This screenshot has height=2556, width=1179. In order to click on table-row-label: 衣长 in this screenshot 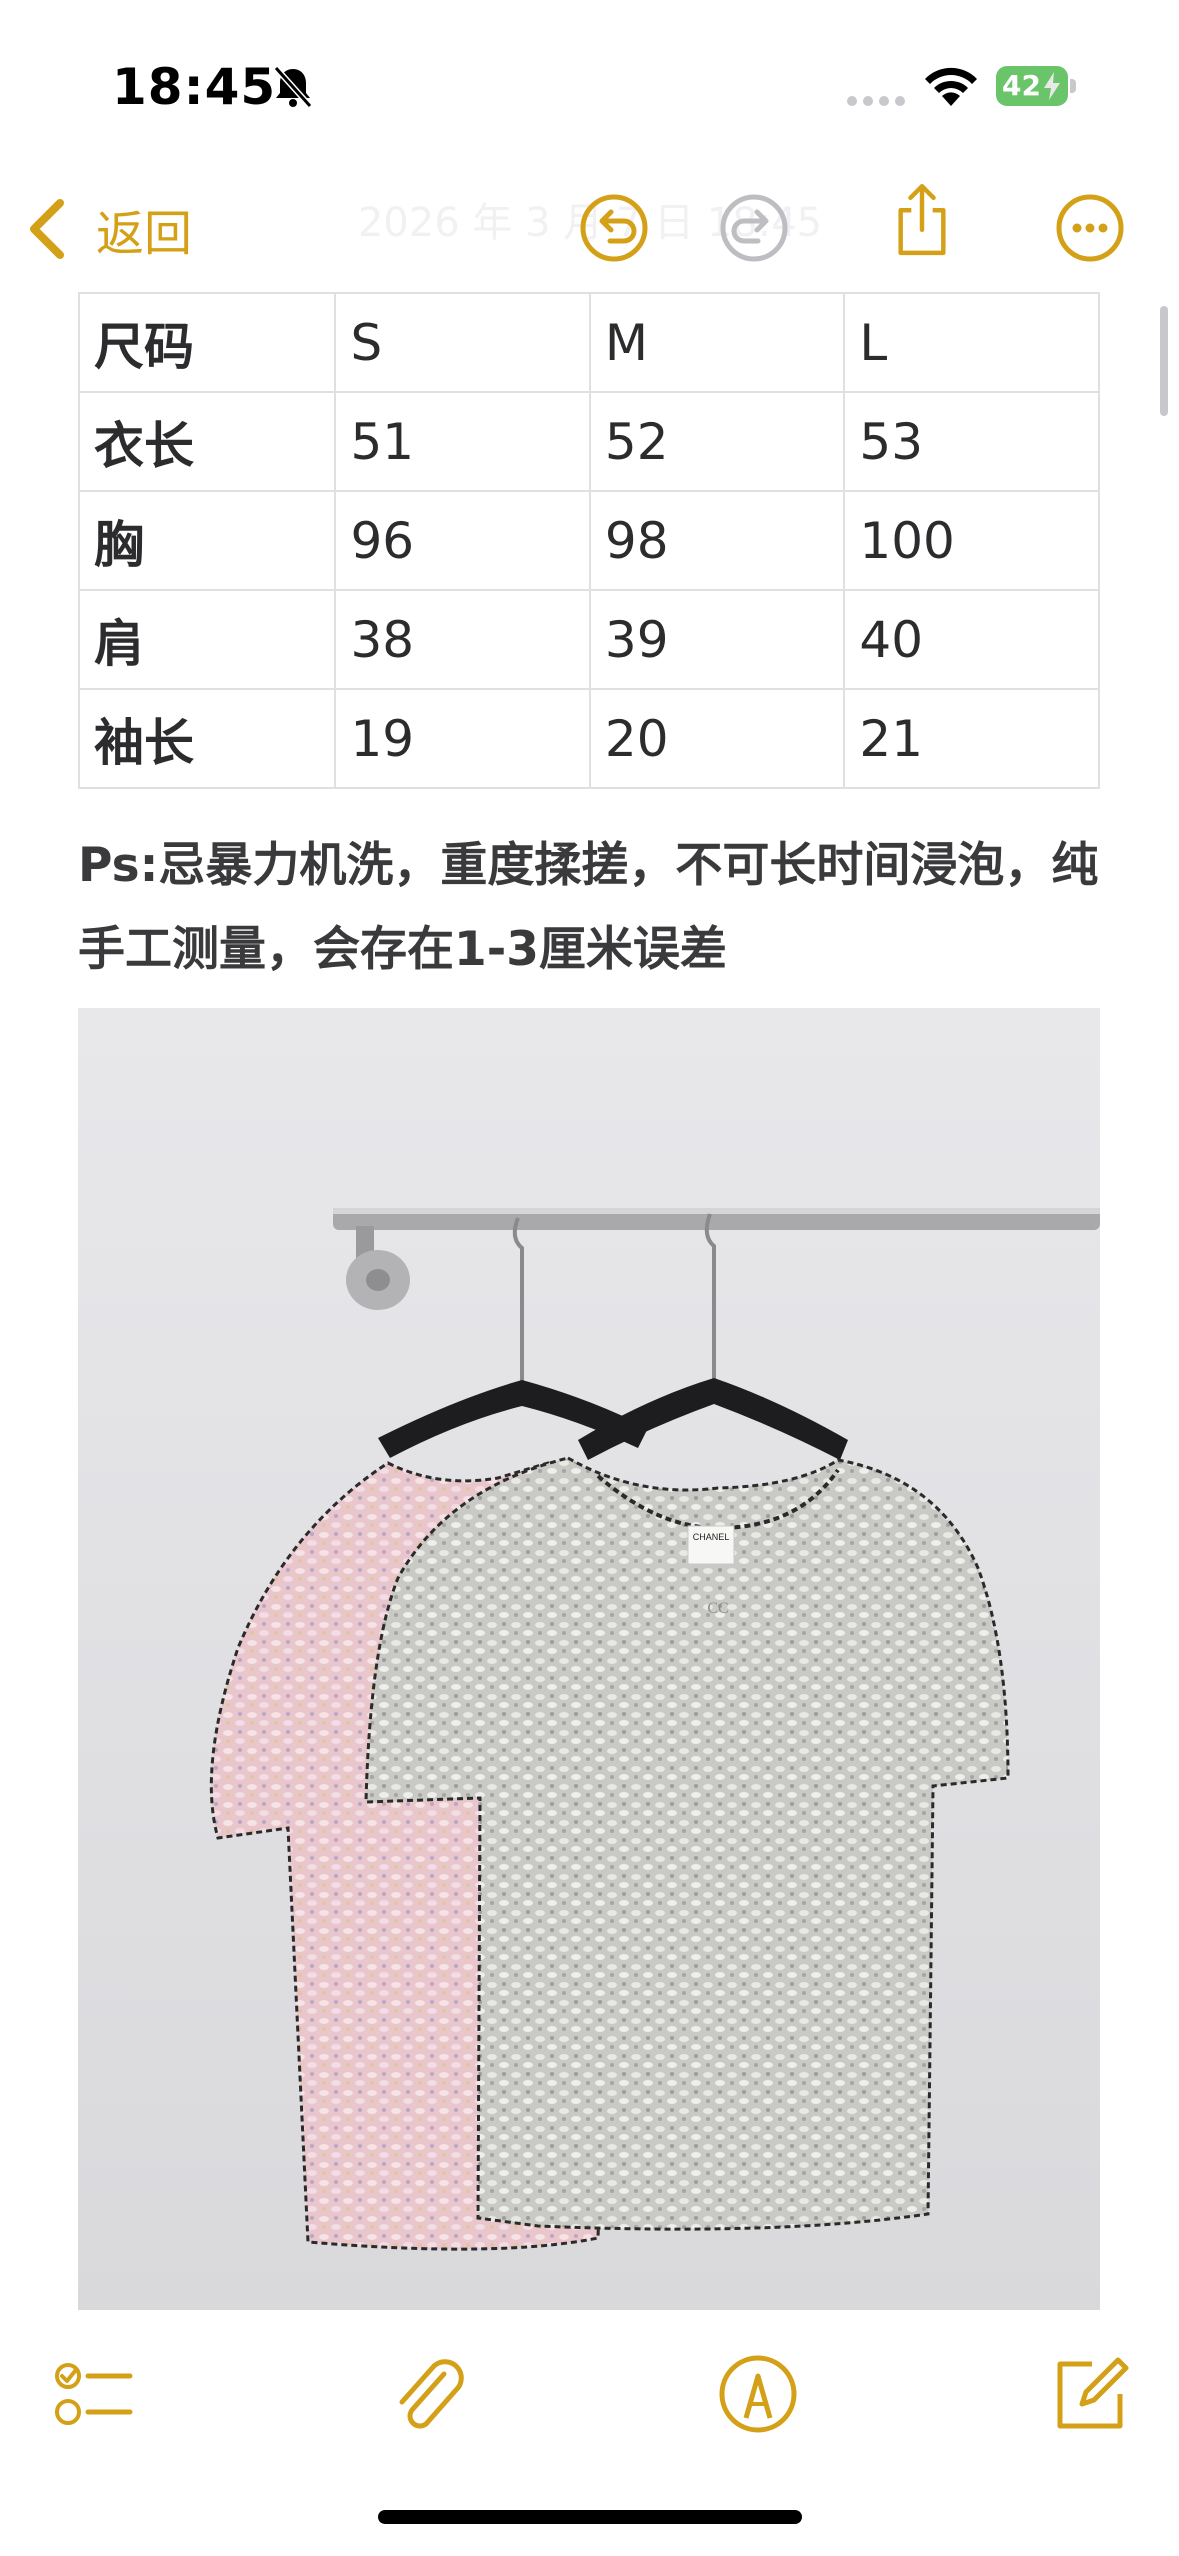, I will do `click(207, 441)`.